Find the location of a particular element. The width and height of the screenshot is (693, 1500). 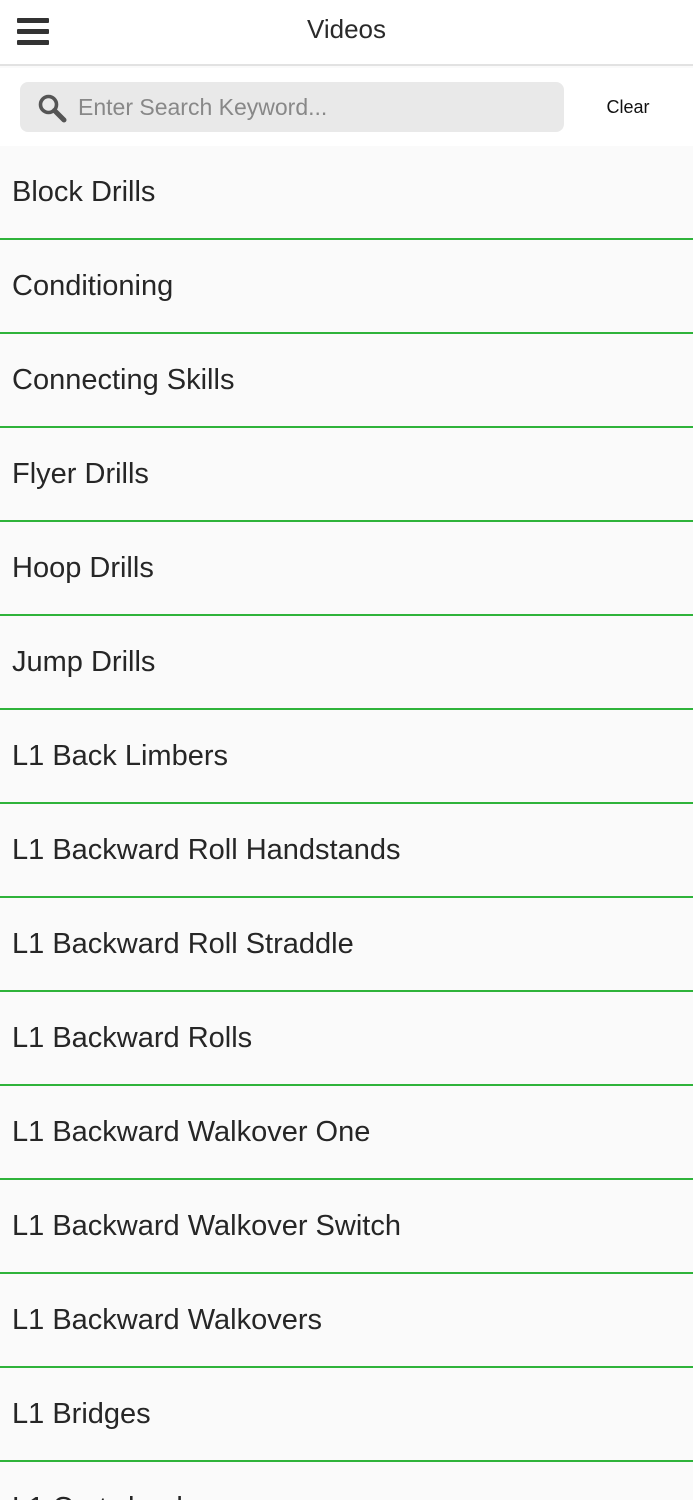

search-input is located at coordinates (316, 107).